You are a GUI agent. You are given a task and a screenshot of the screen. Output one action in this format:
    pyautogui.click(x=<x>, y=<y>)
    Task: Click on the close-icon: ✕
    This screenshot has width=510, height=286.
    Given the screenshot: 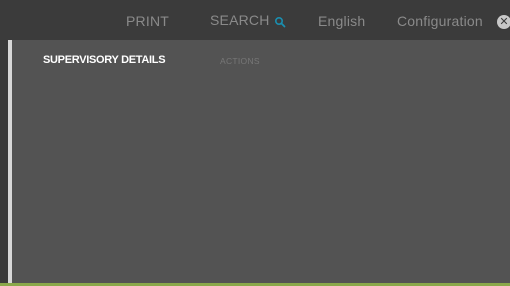 What is the action you would take?
    pyautogui.click(x=503, y=22)
    